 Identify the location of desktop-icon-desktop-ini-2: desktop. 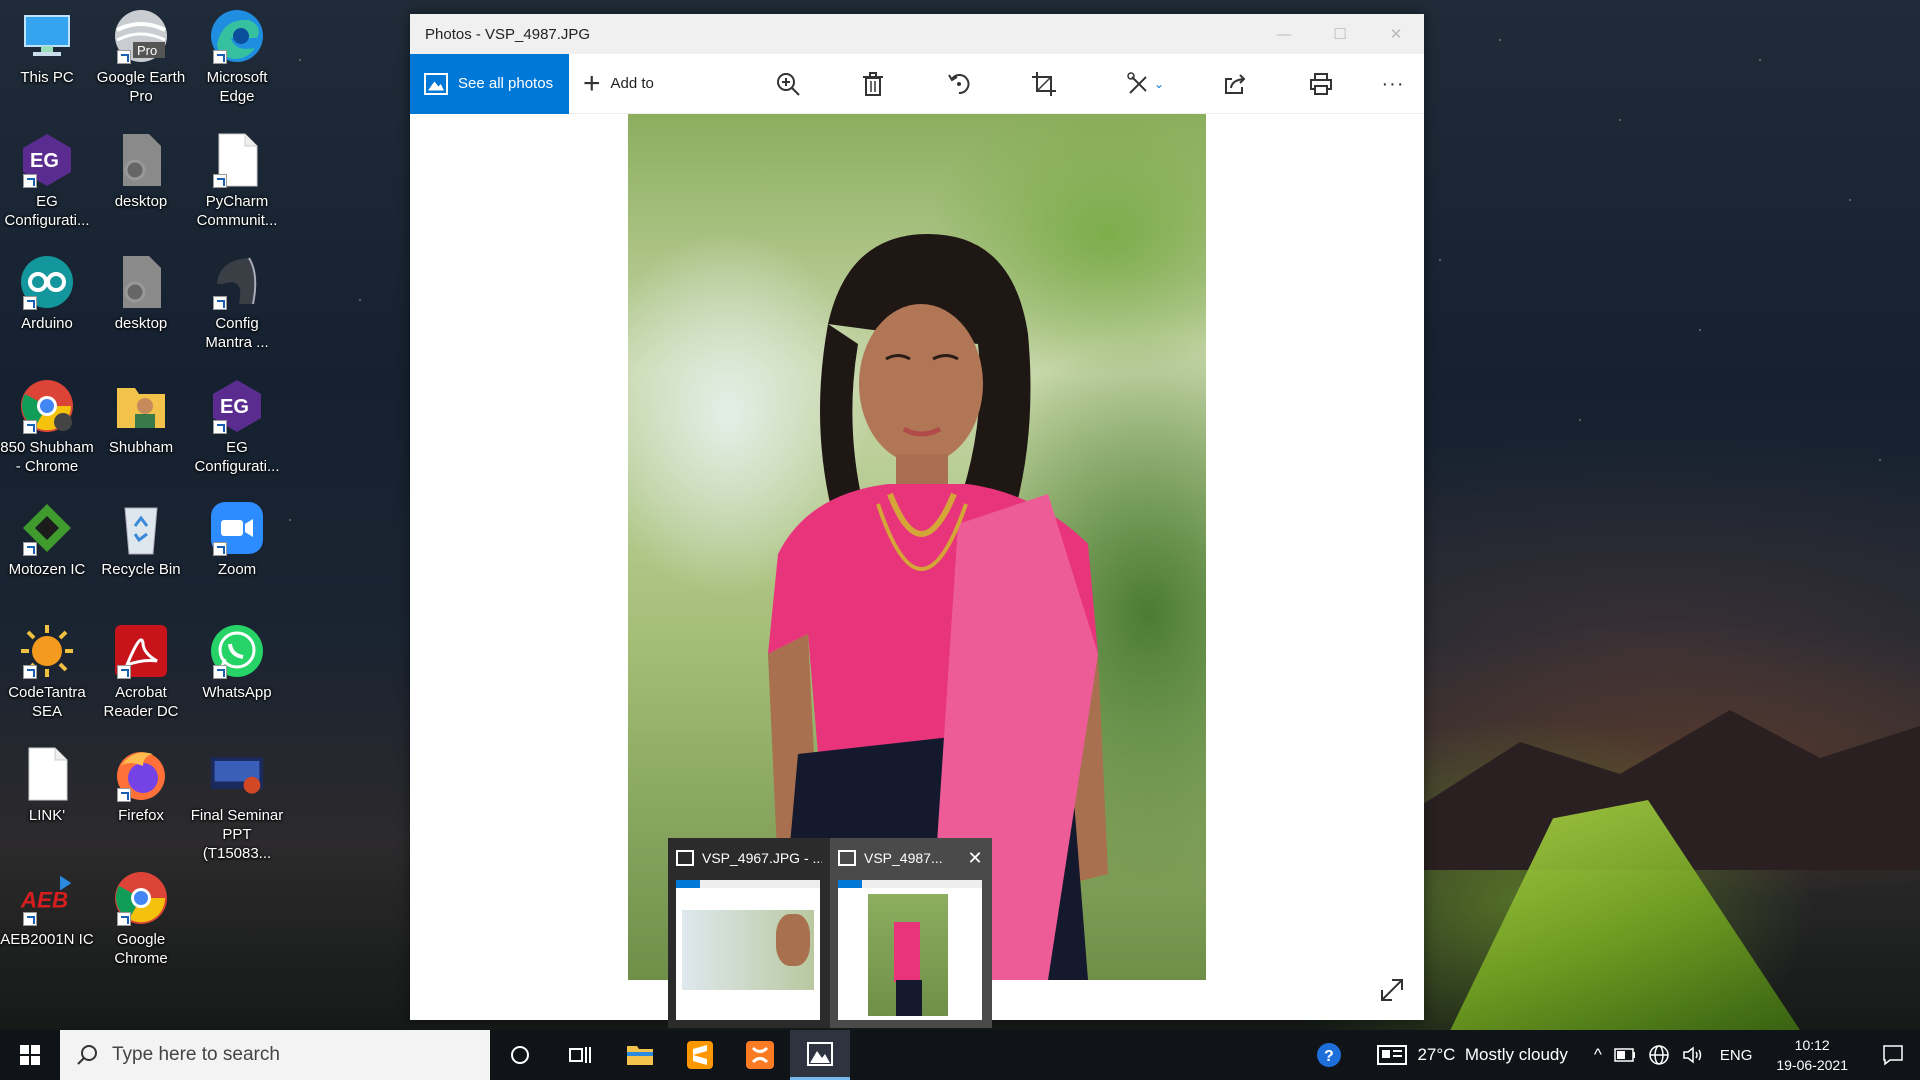
(141, 293).